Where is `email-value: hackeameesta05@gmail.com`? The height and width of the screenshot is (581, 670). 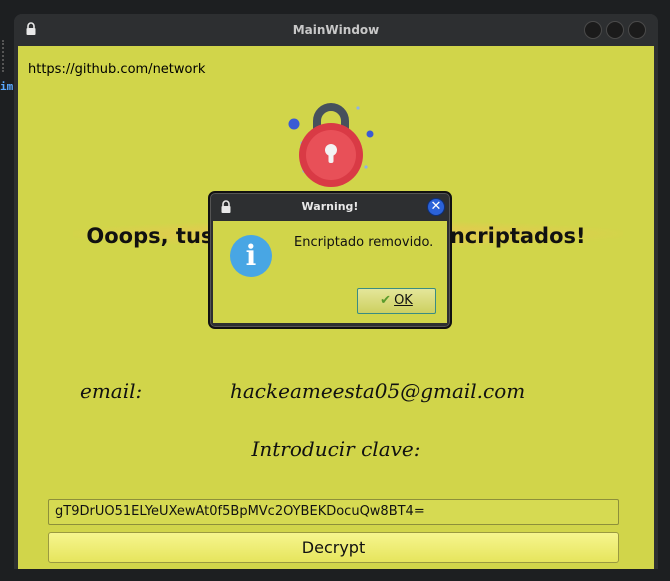
email-value: hackeameesta05@gmail.com is located at coordinates (378, 391).